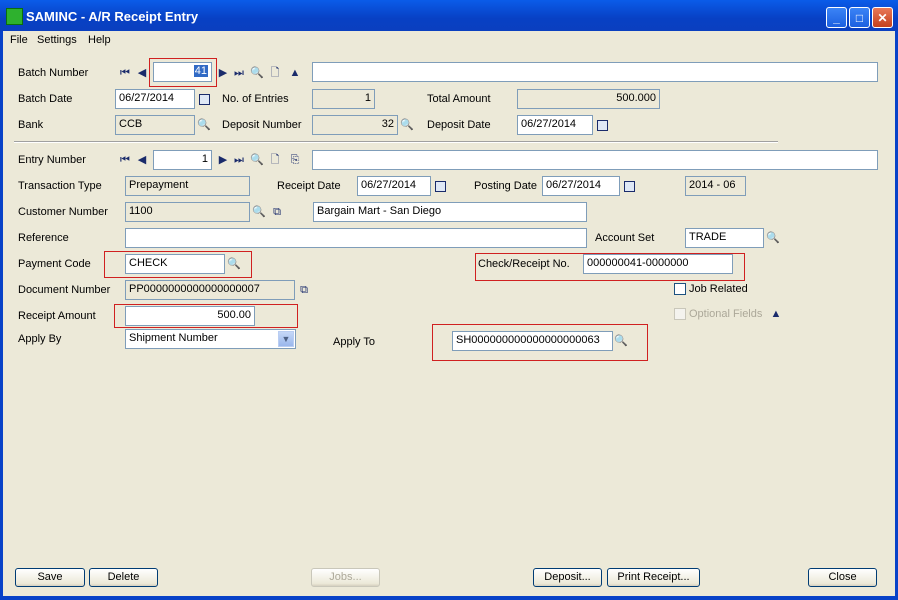  What do you see at coordinates (356, 238) in the screenshot?
I see `reference-field` at bounding box center [356, 238].